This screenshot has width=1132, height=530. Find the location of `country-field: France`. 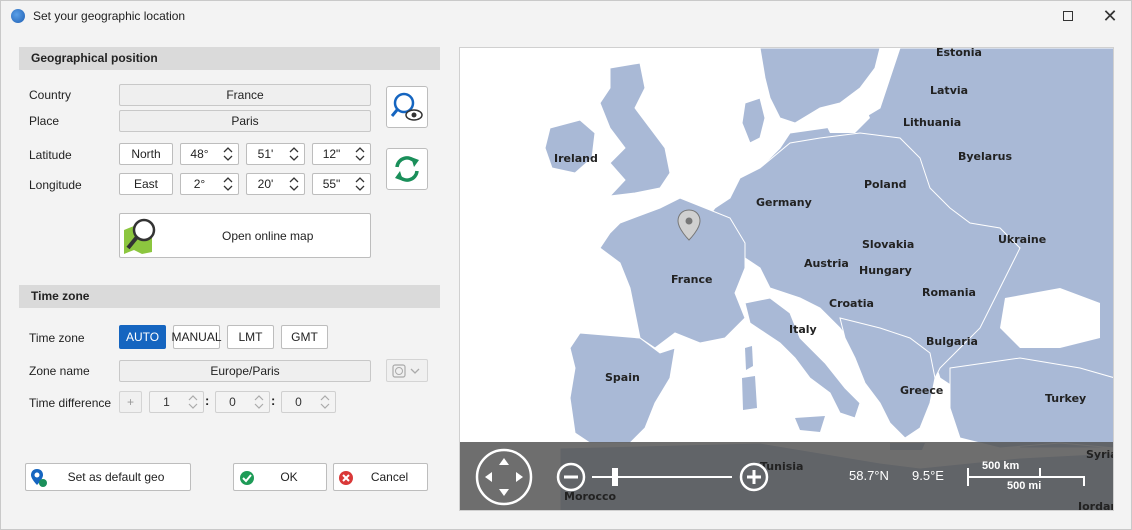

country-field: France is located at coordinates (245, 95).